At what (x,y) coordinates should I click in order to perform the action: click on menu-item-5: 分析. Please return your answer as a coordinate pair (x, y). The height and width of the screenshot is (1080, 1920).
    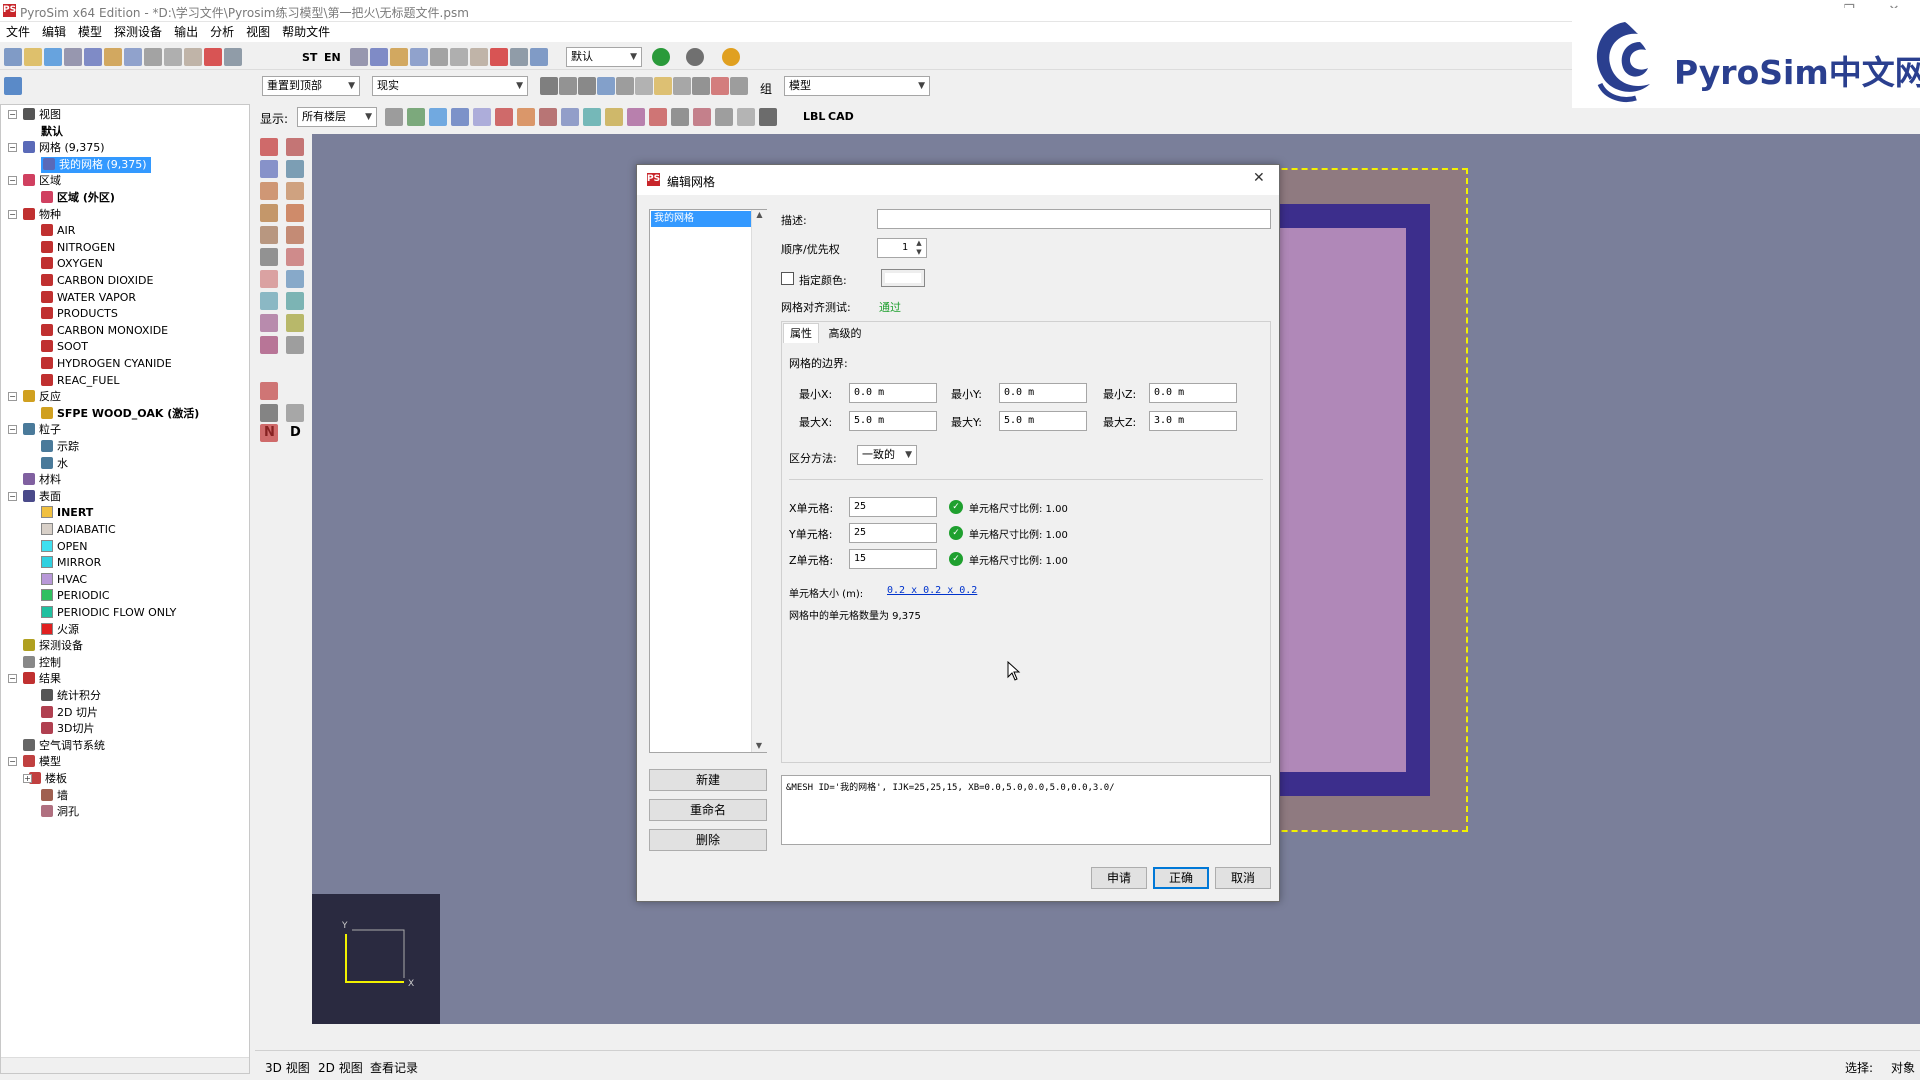
    Looking at the image, I should click on (222, 32).